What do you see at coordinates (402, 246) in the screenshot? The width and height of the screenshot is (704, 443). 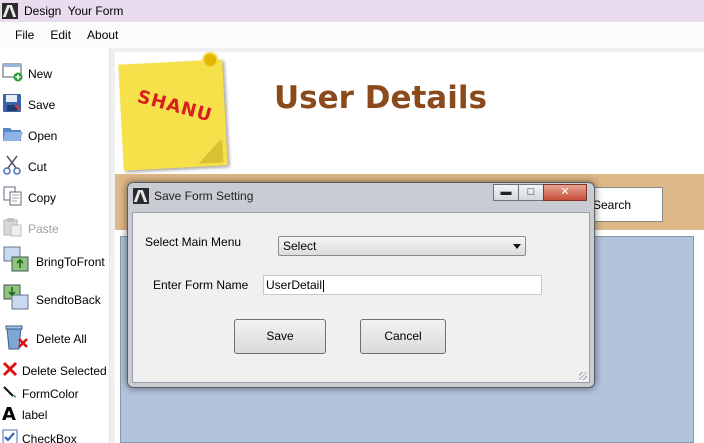 I see `main-menu-select: Select` at bounding box center [402, 246].